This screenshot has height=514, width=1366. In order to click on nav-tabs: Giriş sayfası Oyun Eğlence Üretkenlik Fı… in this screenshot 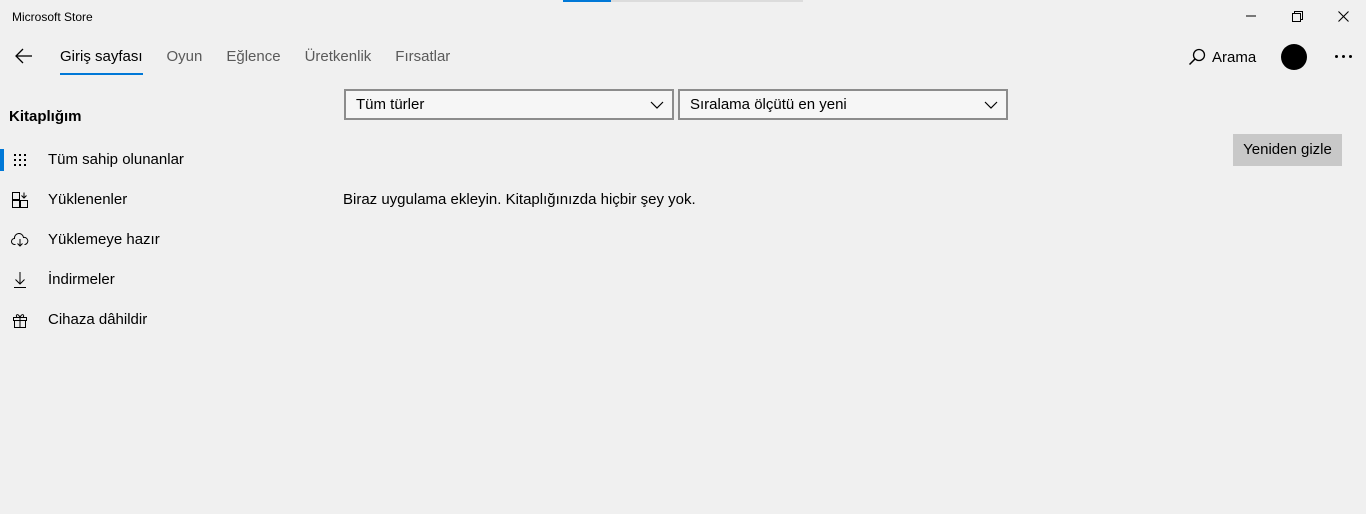, I will do `click(267, 57)`.